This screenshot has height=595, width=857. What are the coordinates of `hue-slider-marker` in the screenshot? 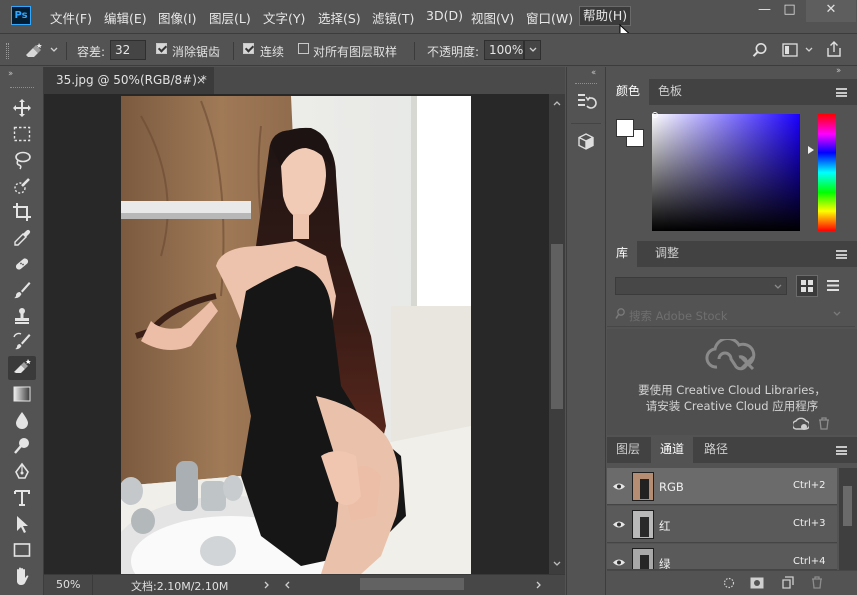 It's located at (811, 150).